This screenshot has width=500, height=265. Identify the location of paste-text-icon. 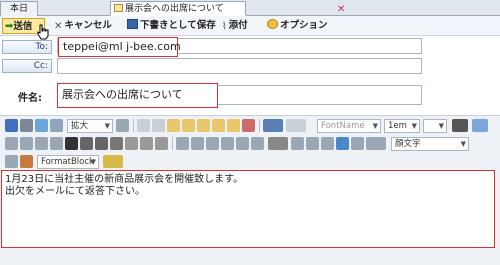
(188, 125).